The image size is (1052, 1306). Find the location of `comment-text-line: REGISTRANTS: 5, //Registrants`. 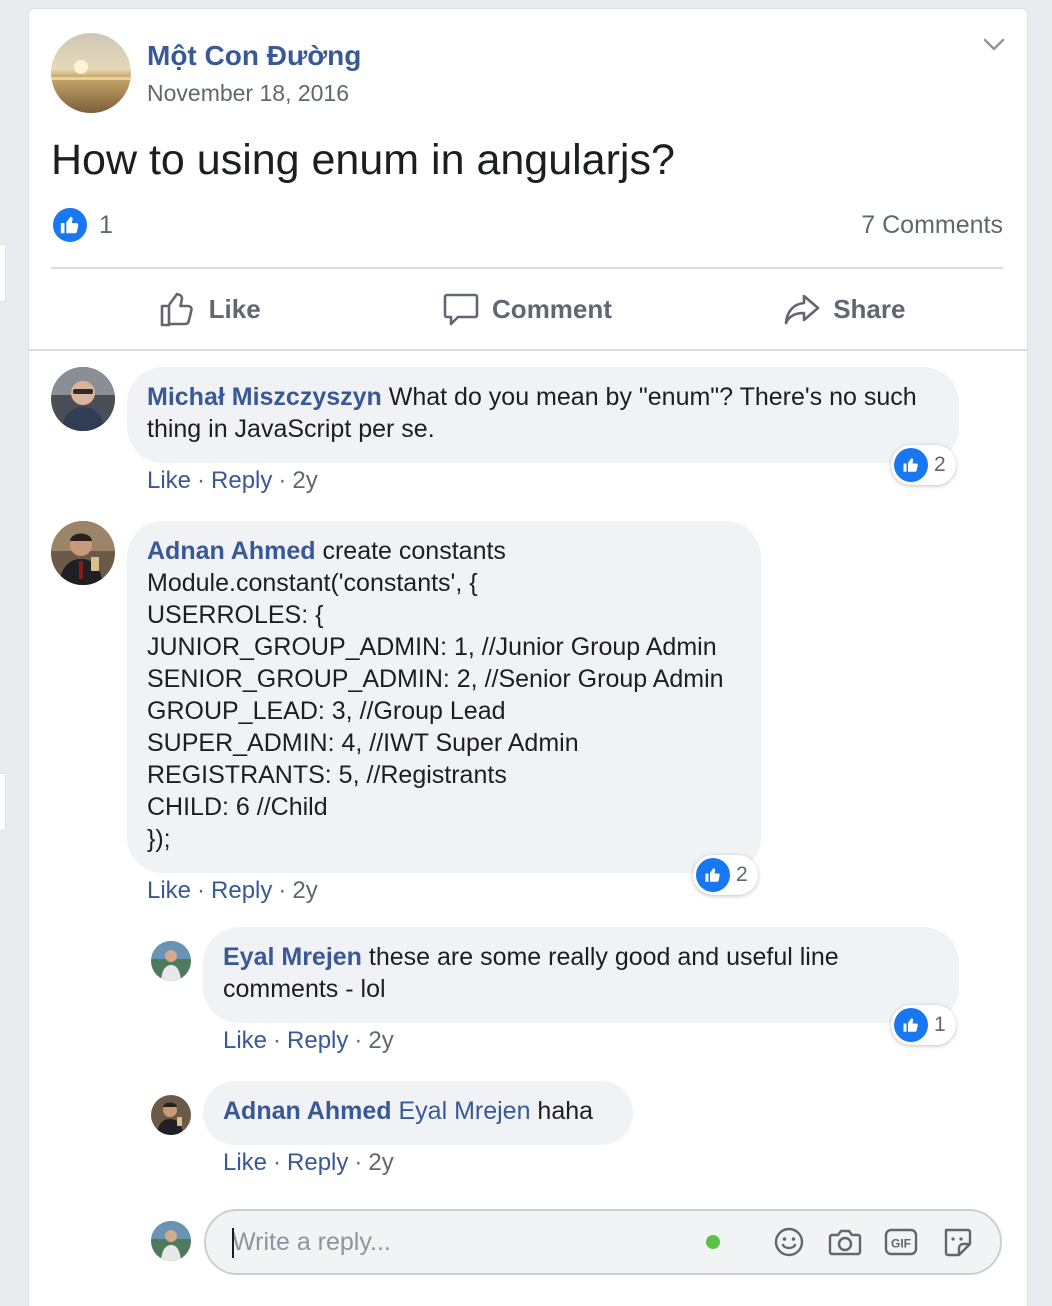

comment-text-line: REGISTRANTS: 5, //Registrants is located at coordinates (327, 775).